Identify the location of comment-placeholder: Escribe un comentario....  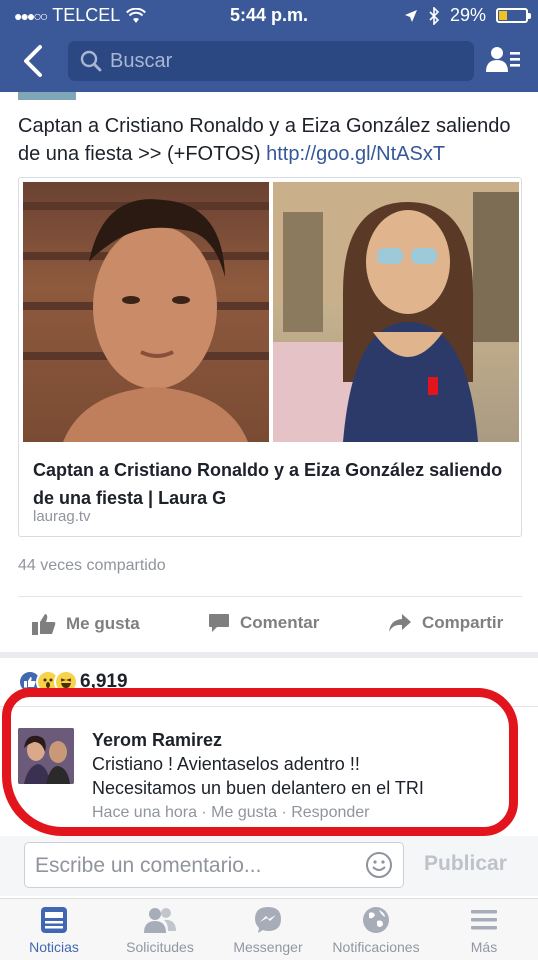
(148, 865).